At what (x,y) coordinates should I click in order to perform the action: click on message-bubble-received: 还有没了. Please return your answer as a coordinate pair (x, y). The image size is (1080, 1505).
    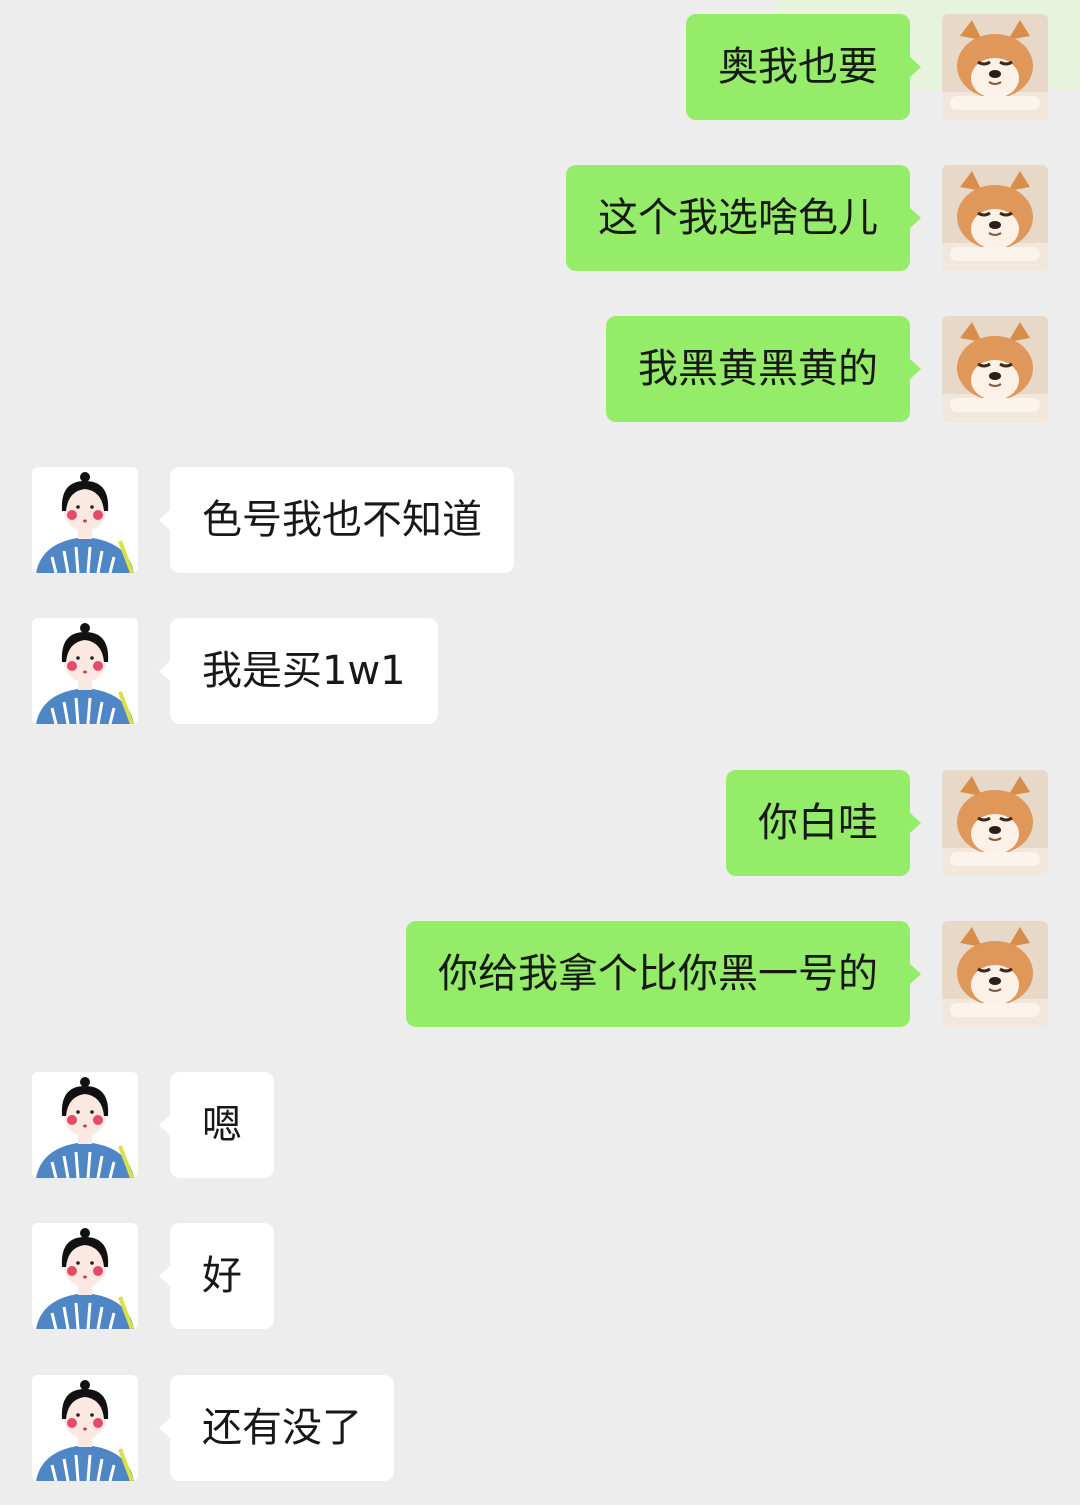
    Looking at the image, I should click on (276, 1428).